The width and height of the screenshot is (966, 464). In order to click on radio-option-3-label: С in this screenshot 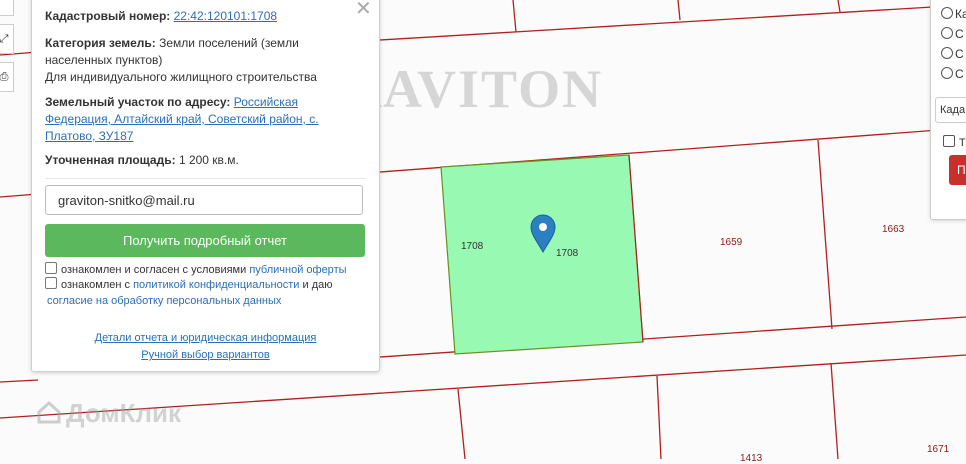, I will do `click(959, 54)`.